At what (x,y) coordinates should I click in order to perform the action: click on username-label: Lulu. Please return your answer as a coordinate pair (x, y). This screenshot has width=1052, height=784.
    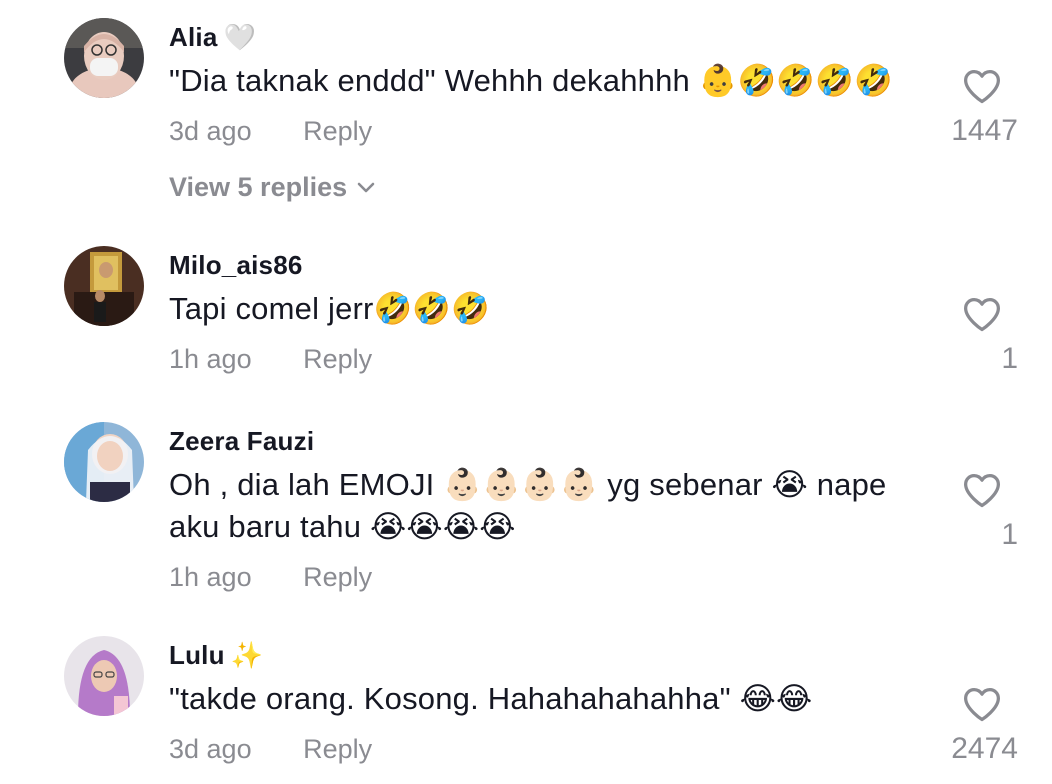
    Looking at the image, I should click on (197, 655).